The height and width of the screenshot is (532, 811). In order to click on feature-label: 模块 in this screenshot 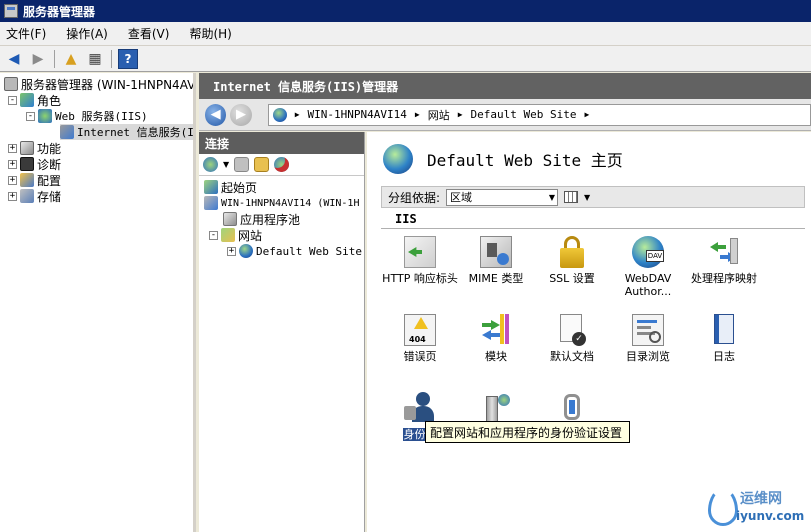, I will do `click(496, 356)`.